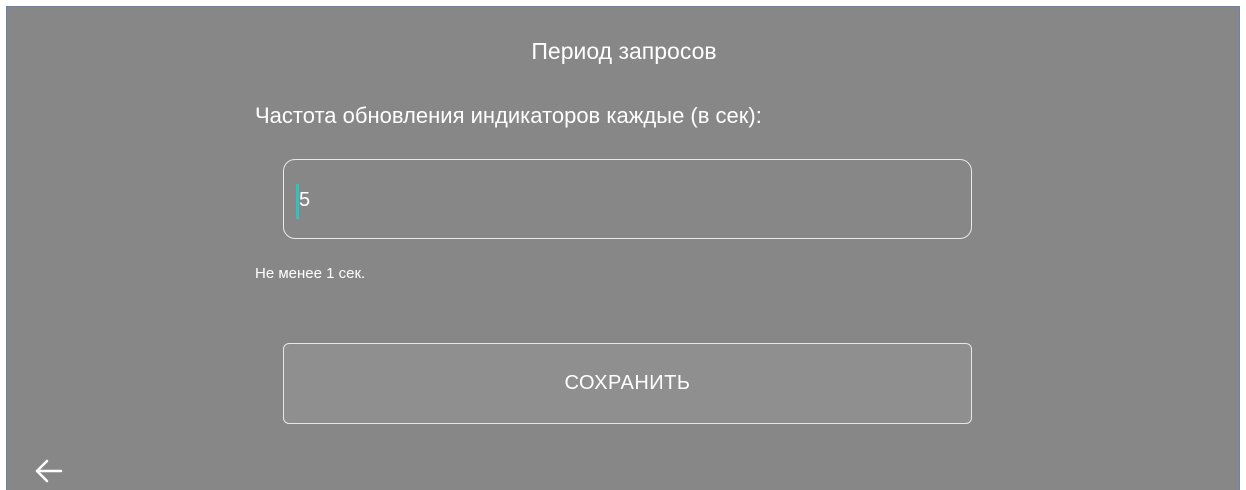  What do you see at coordinates (627, 383) in the screenshot?
I see `save-button: СОХРАНИТЬ` at bounding box center [627, 383].